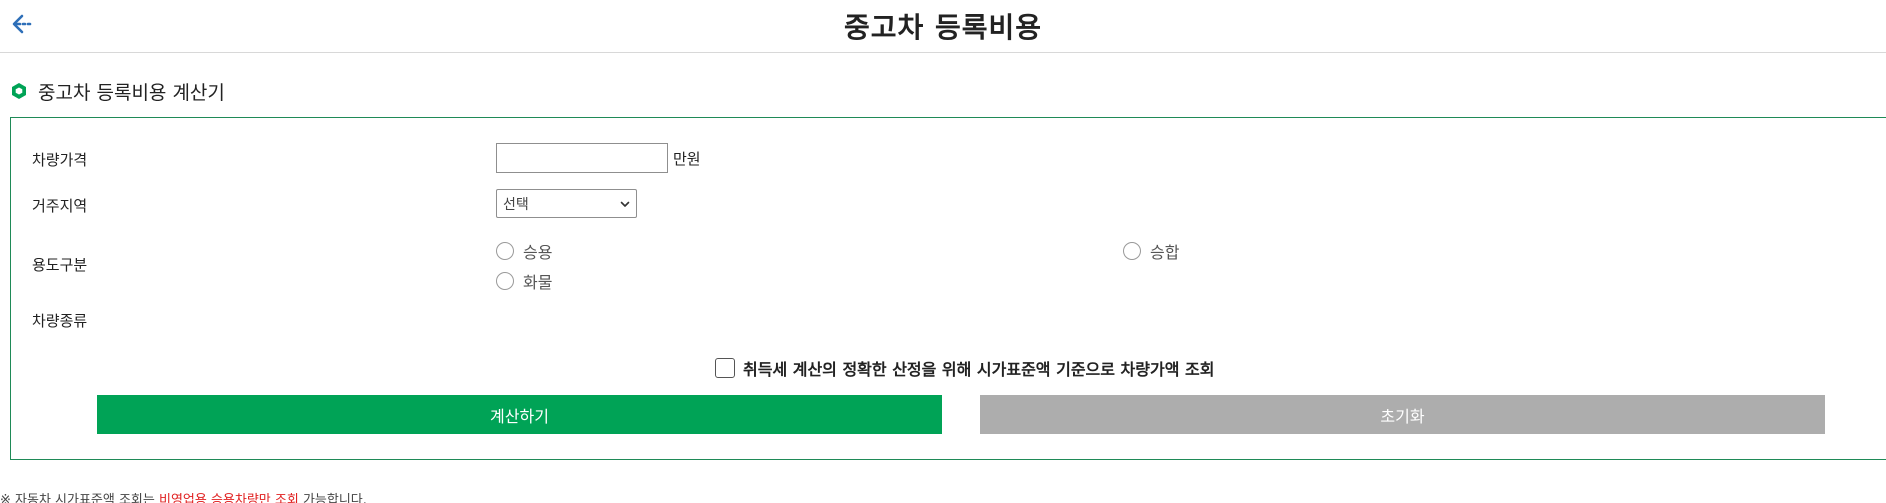 This screenshot has height=503, width=1886. I want to click on vehicle-type-label: 차량종류, so click(60, 321).